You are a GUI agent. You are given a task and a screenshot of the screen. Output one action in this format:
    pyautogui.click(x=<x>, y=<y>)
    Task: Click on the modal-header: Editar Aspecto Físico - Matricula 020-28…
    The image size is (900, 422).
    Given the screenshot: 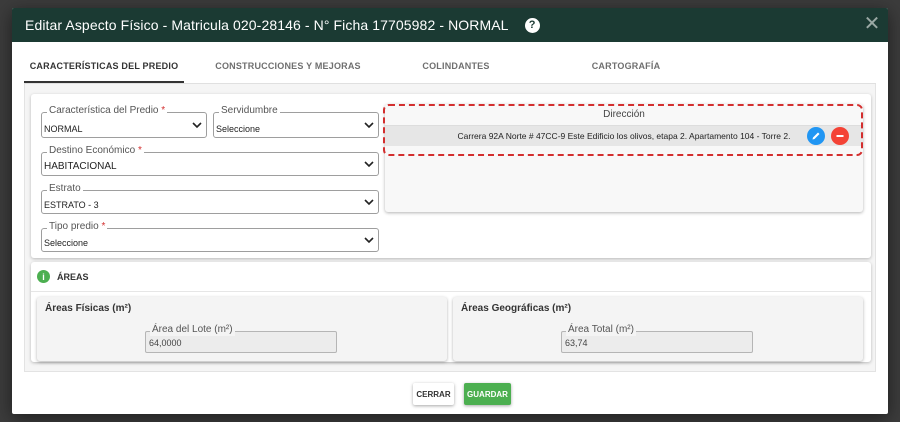 What is the action you would take?
    pyautogui.click(x=450, y=25)
    